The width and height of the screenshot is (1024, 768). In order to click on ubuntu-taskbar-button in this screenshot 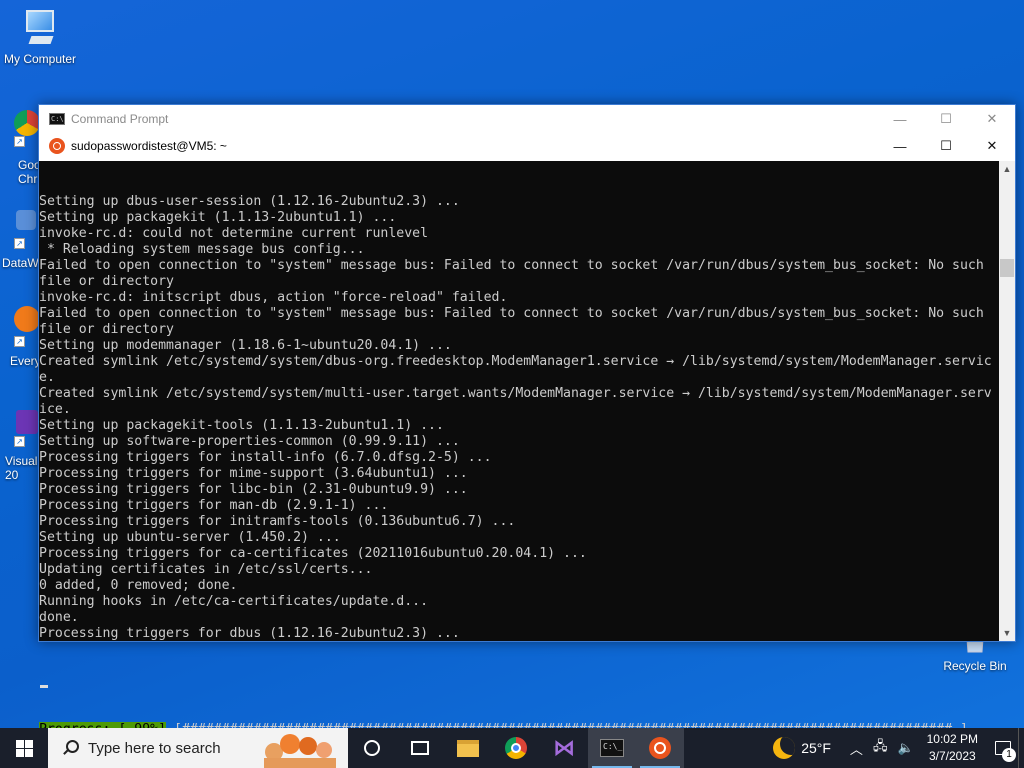, I will do `click(660, 748)`.